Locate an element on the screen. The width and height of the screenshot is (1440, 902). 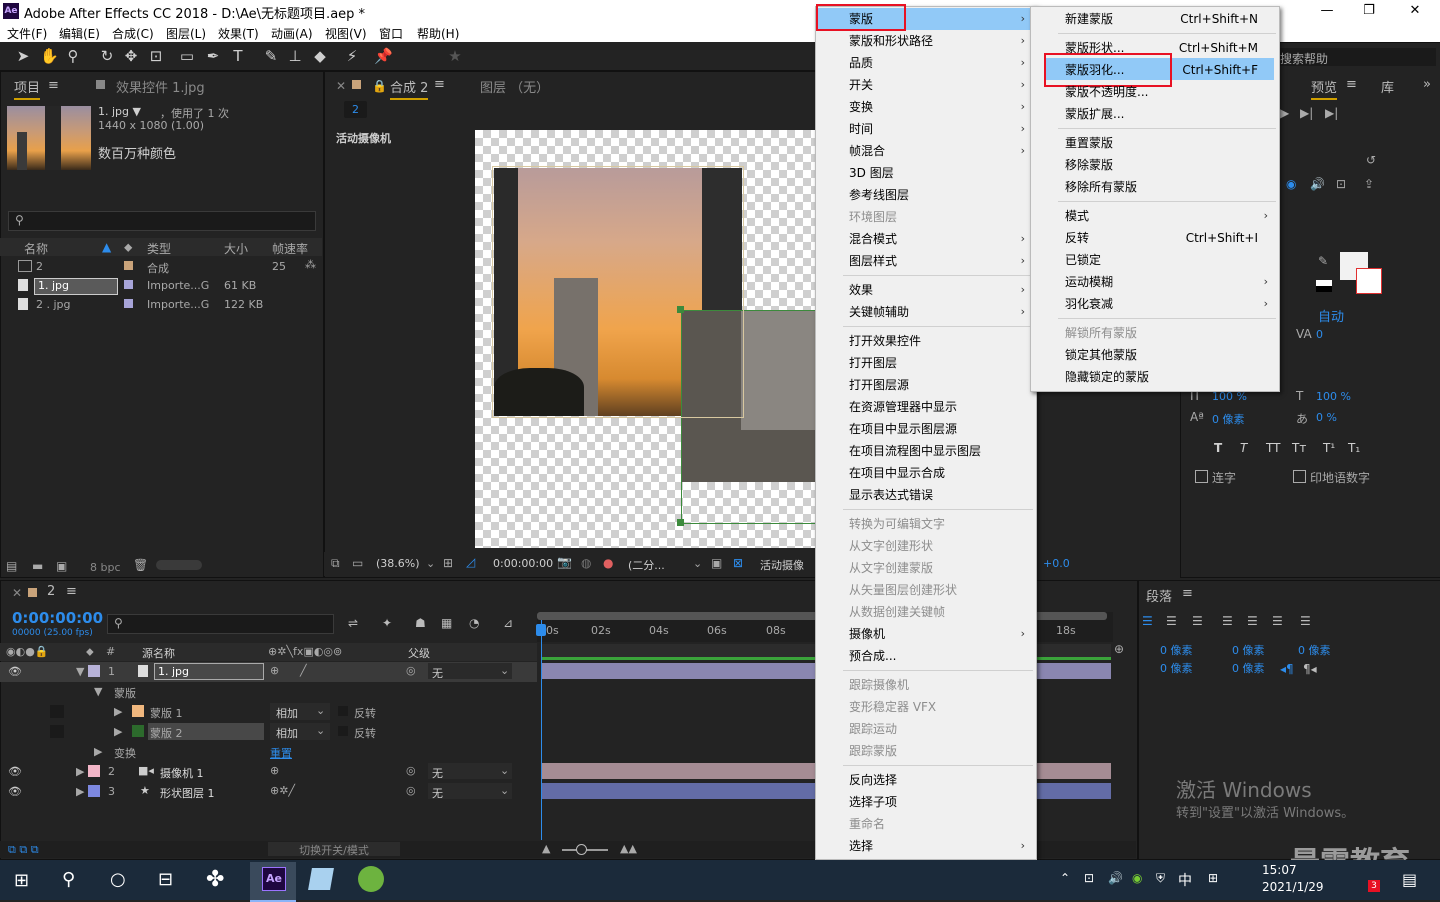
last-frame-icon: ▶| is located at coordinates (1331, 113).